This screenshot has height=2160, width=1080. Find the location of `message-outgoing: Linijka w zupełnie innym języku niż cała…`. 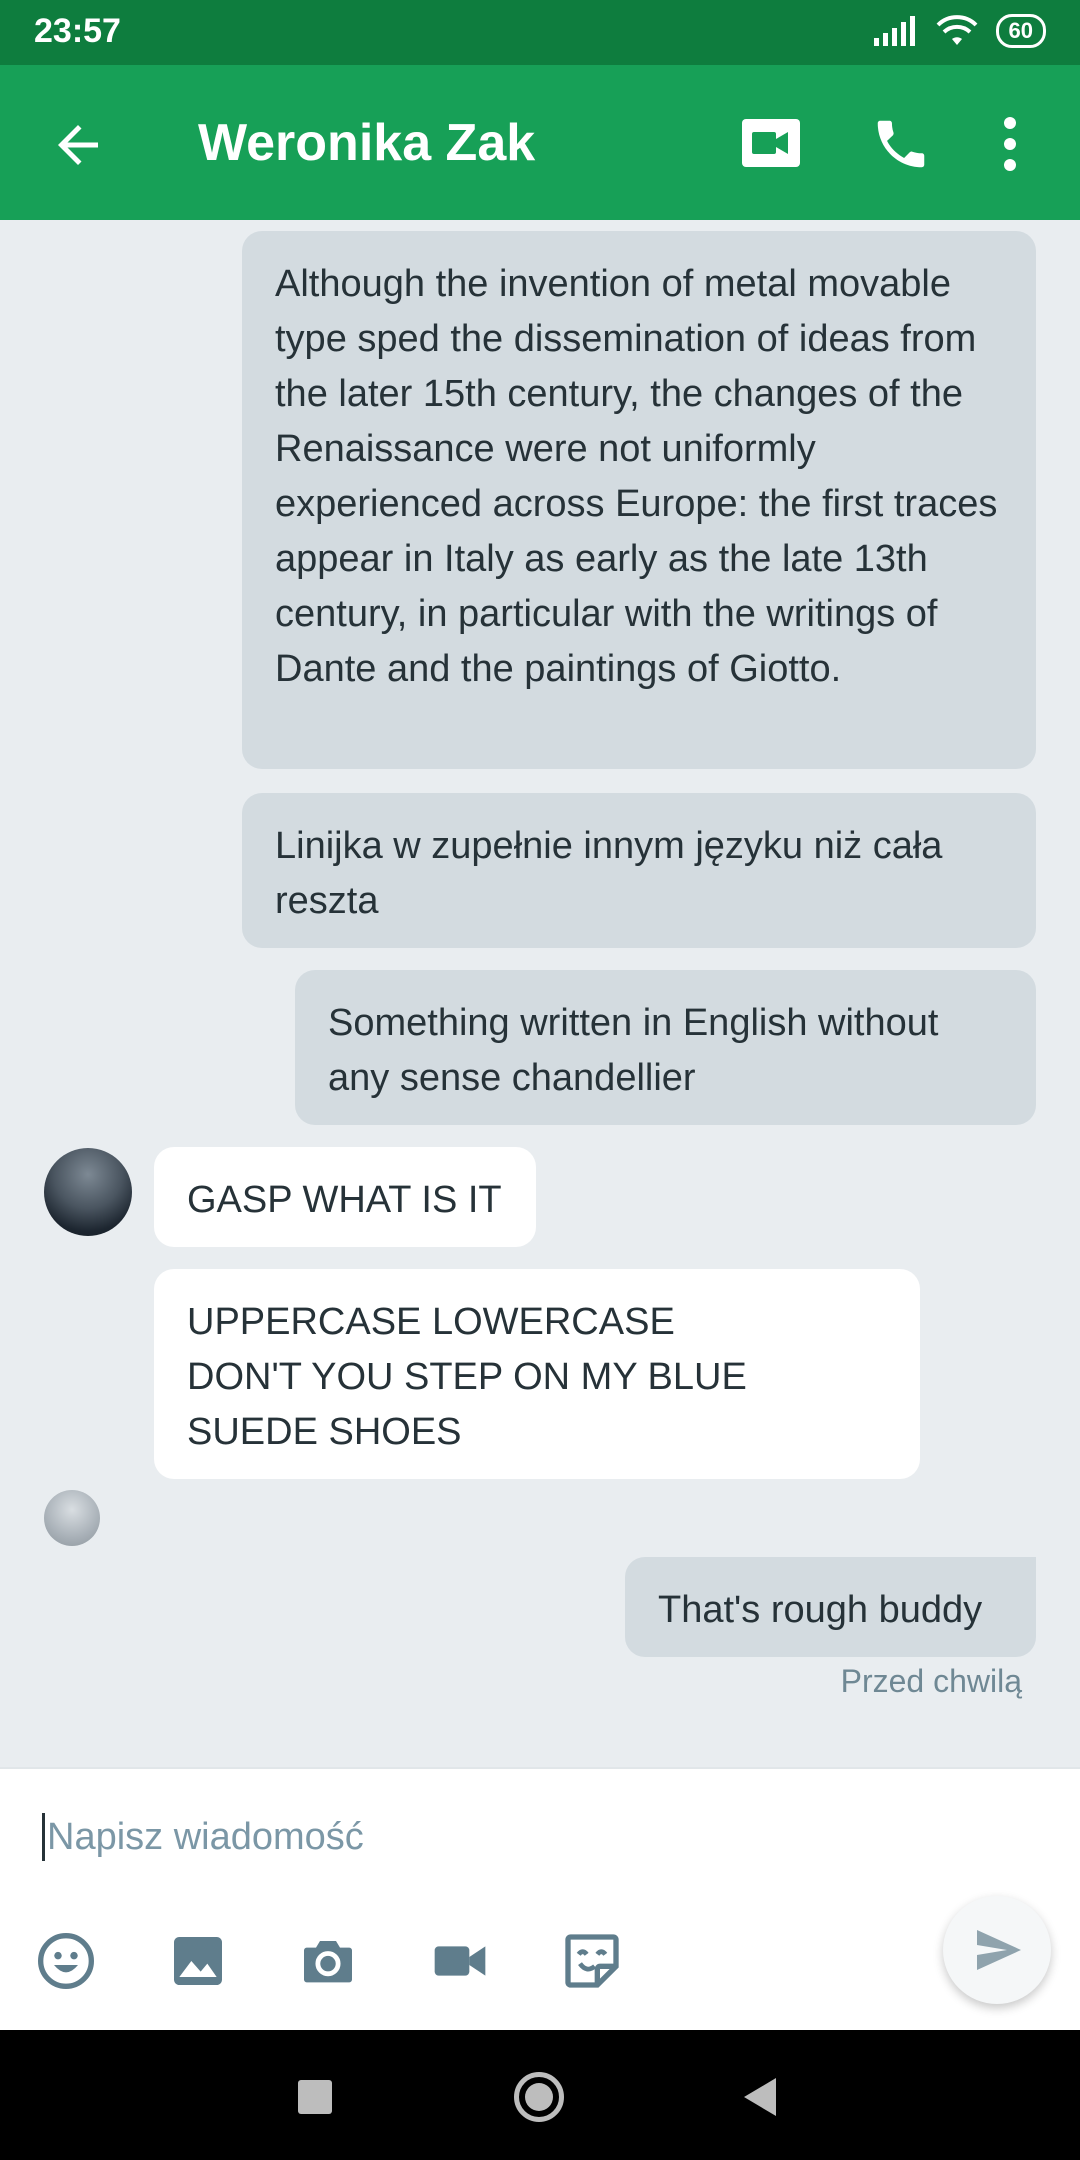

message-outgoing: Linijka w zupełnie innym języku niż cała… is located at coordinates (639, 870).